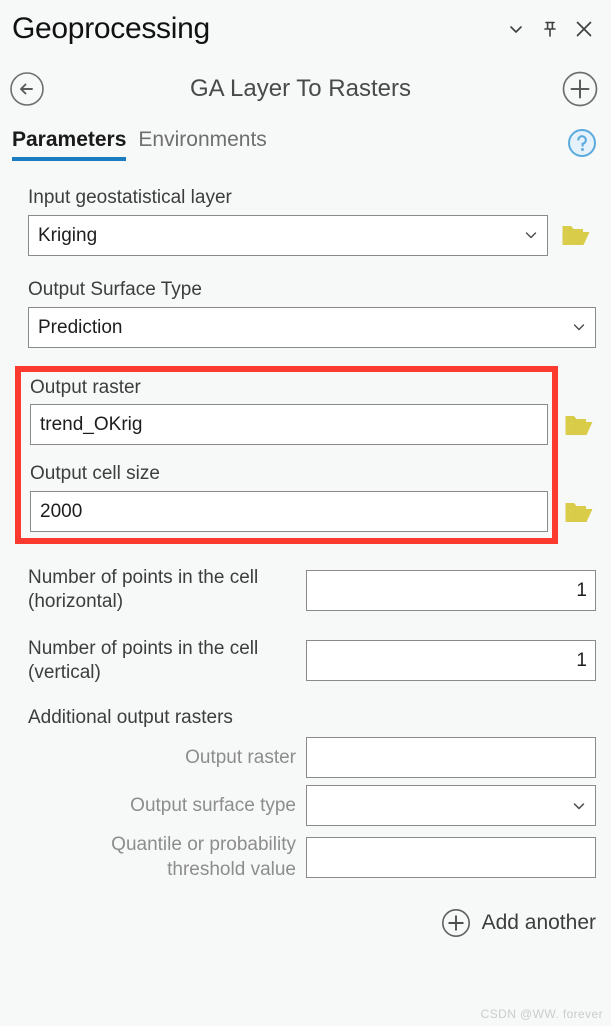 Image resolution: width=611 pixels, height=1026 pixels. I want to click on additional-output-surface-type-dropdown, so click(451, 806).